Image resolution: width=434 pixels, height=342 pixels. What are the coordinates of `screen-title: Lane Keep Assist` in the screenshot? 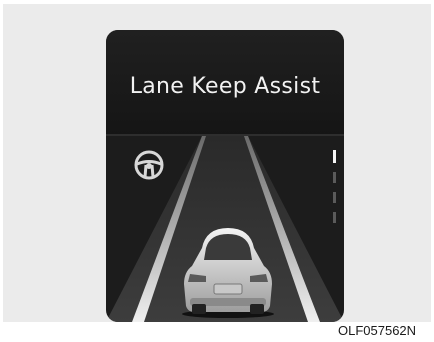 It's located at (225, 86).